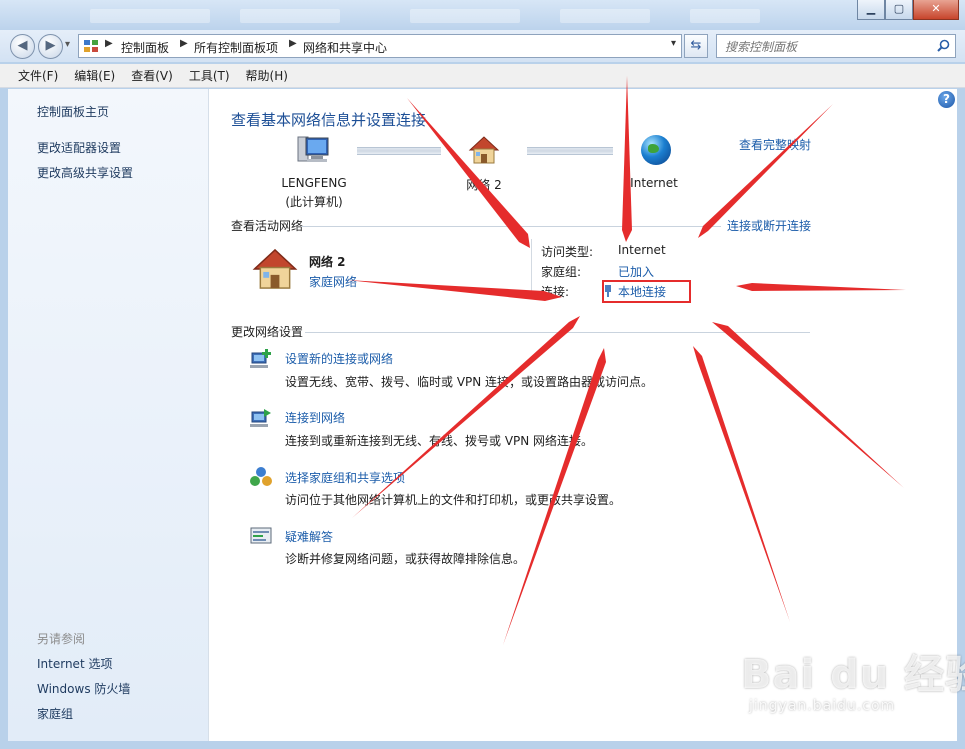 The height and width of the screenshot is (749, 965). I want to click on connect-disconnect-link: 连接或断开连接, so click(769, 225).